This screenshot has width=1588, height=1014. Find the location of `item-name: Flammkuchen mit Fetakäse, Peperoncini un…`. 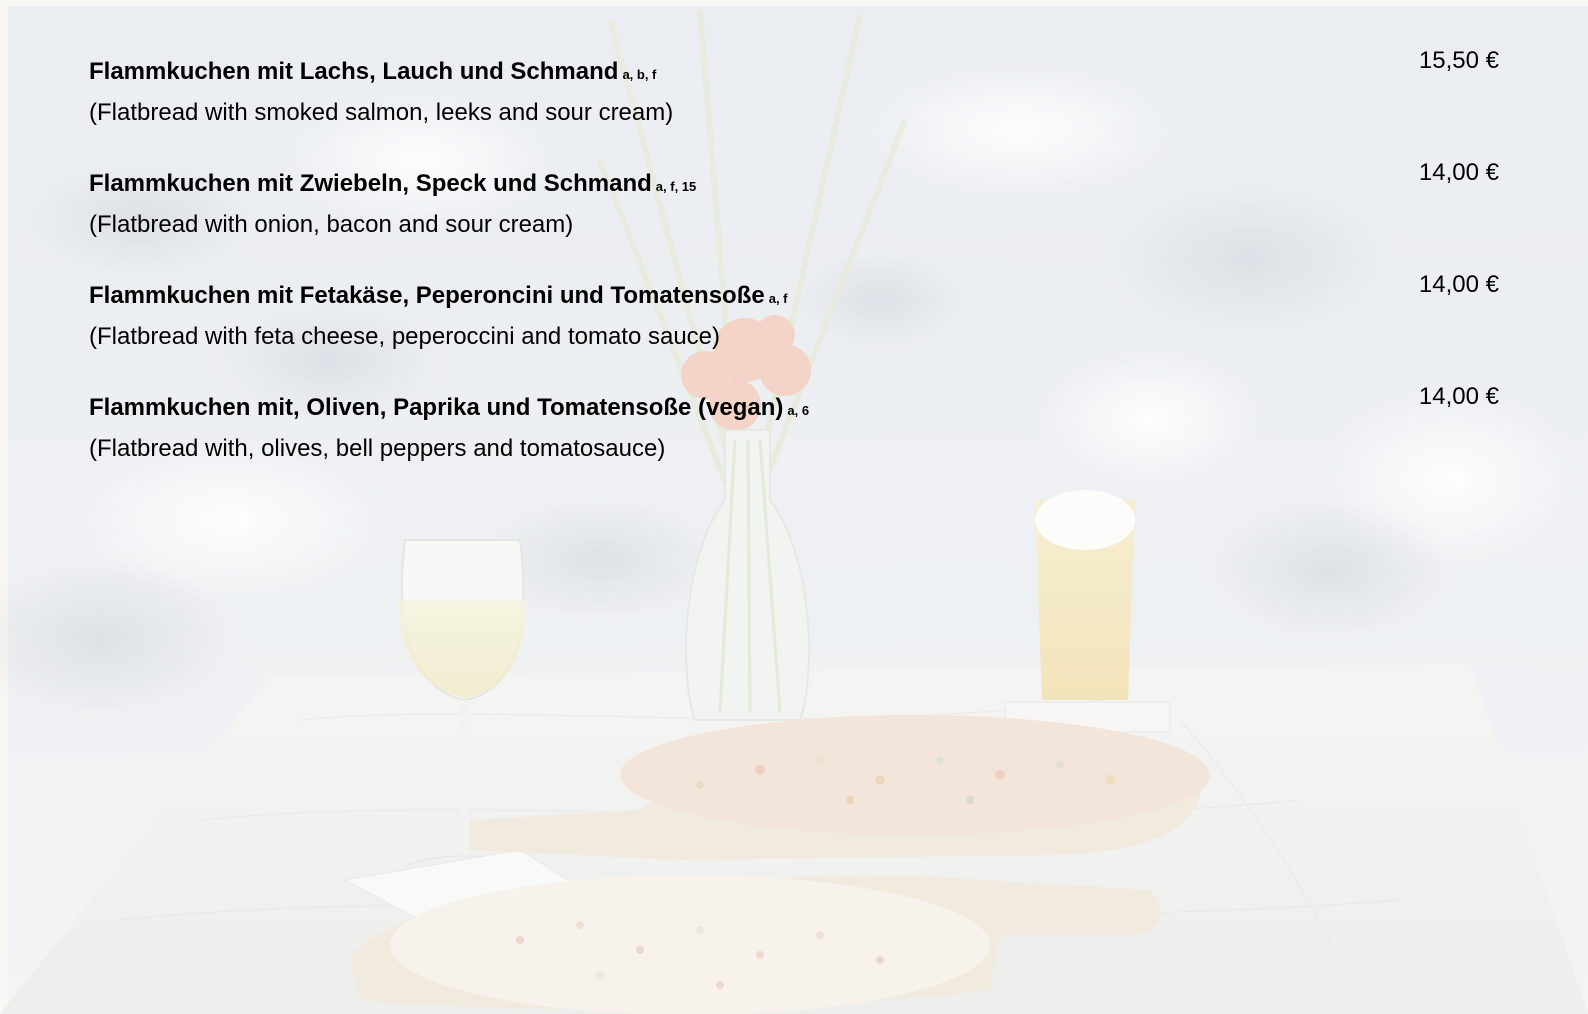

item-name: Flammkuchen mit Fetakäse, Peperoncini un… is located at coordinates (427, 295).